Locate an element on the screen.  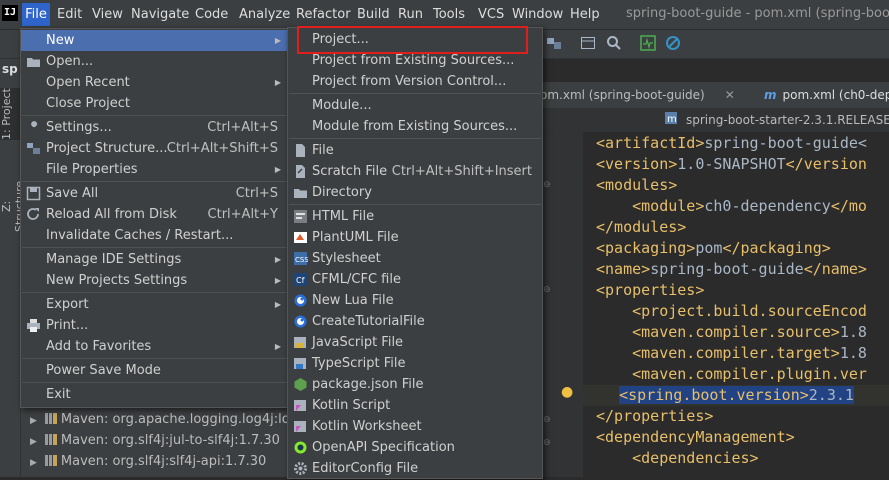
file-menu-add-to-favorites: Add to Favorites ▶ is located at coordinates (154, 346).